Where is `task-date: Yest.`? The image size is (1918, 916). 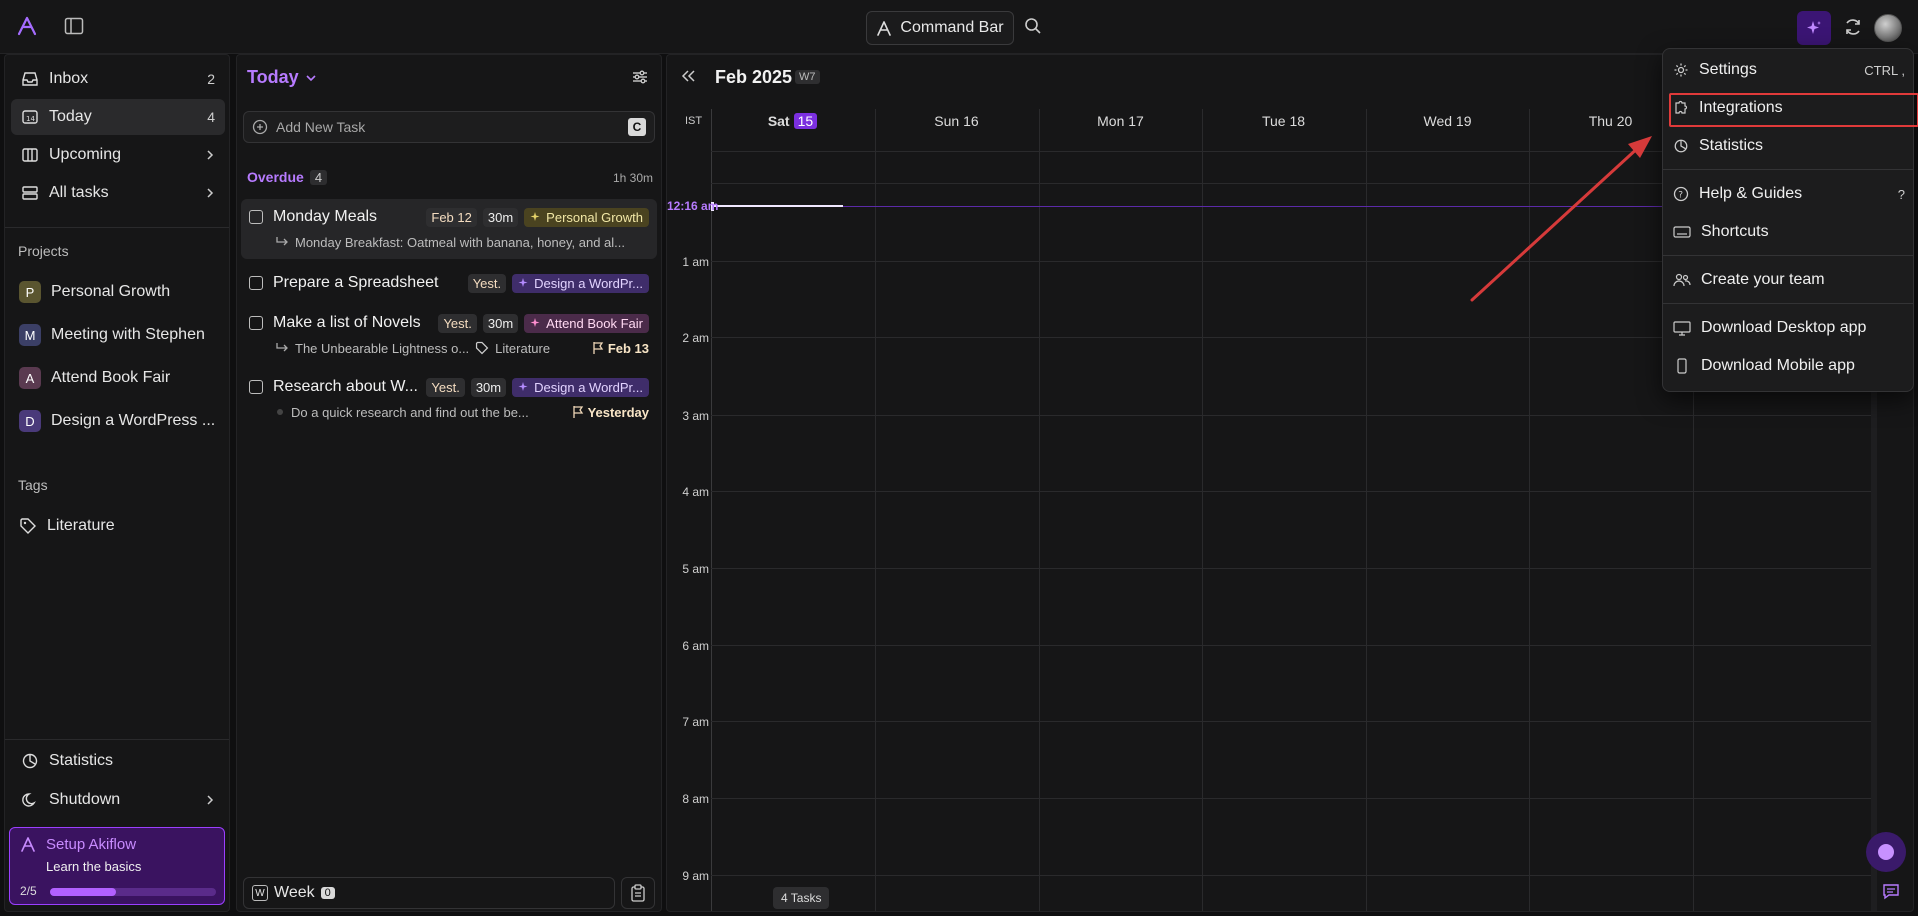
task-date: Yest. is located at coordinates (487, 283).